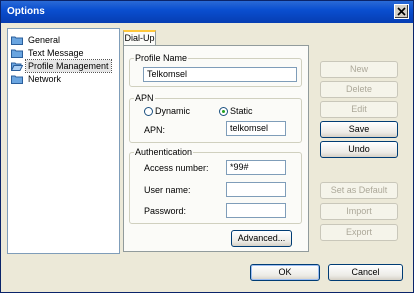  What do you see at coordinates (161, 58) in the screenshot?
I see `profile-name-legend: Profile Name` at bounding box center [161, 58].